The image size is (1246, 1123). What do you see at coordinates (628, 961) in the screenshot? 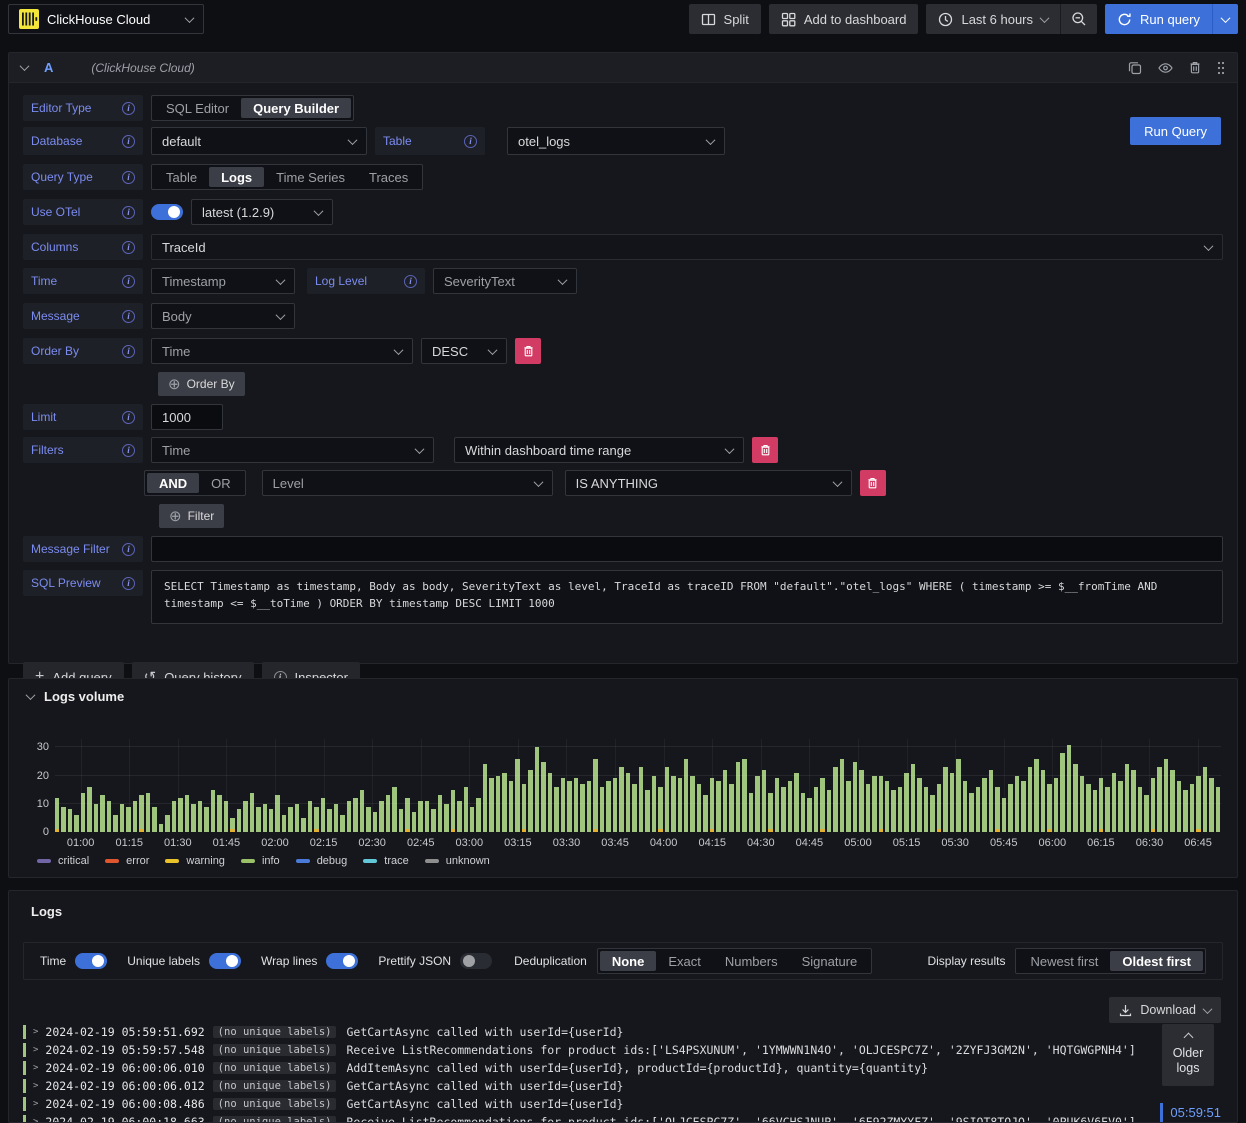
I see `dedup-none: None` at bounding box center [628, 961].